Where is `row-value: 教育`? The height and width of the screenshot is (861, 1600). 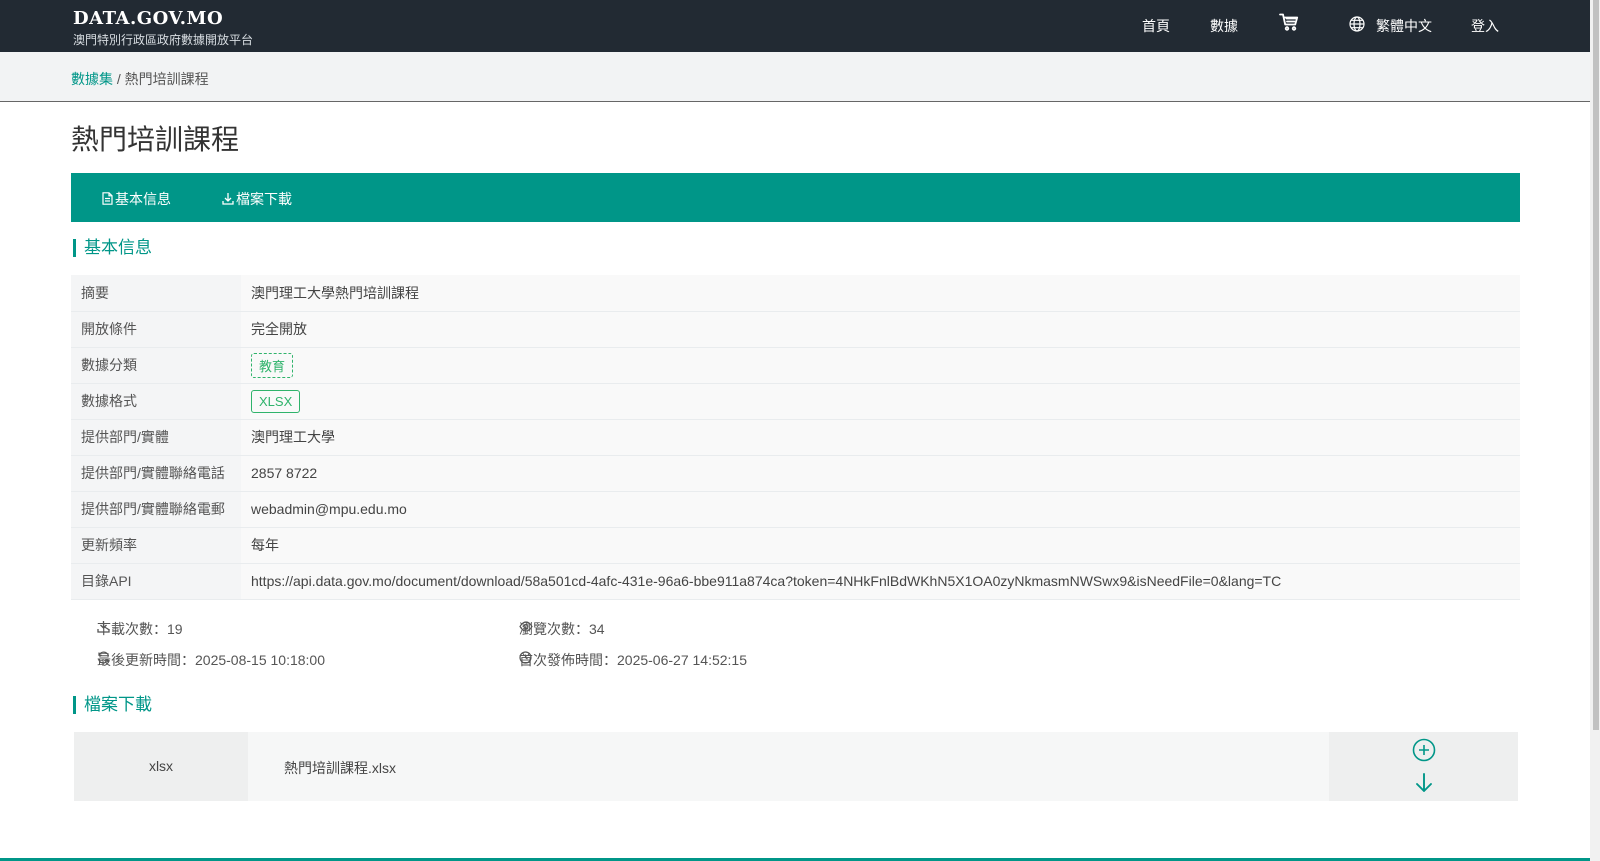
row-value: 教育 is located at coordinates (880, 365).